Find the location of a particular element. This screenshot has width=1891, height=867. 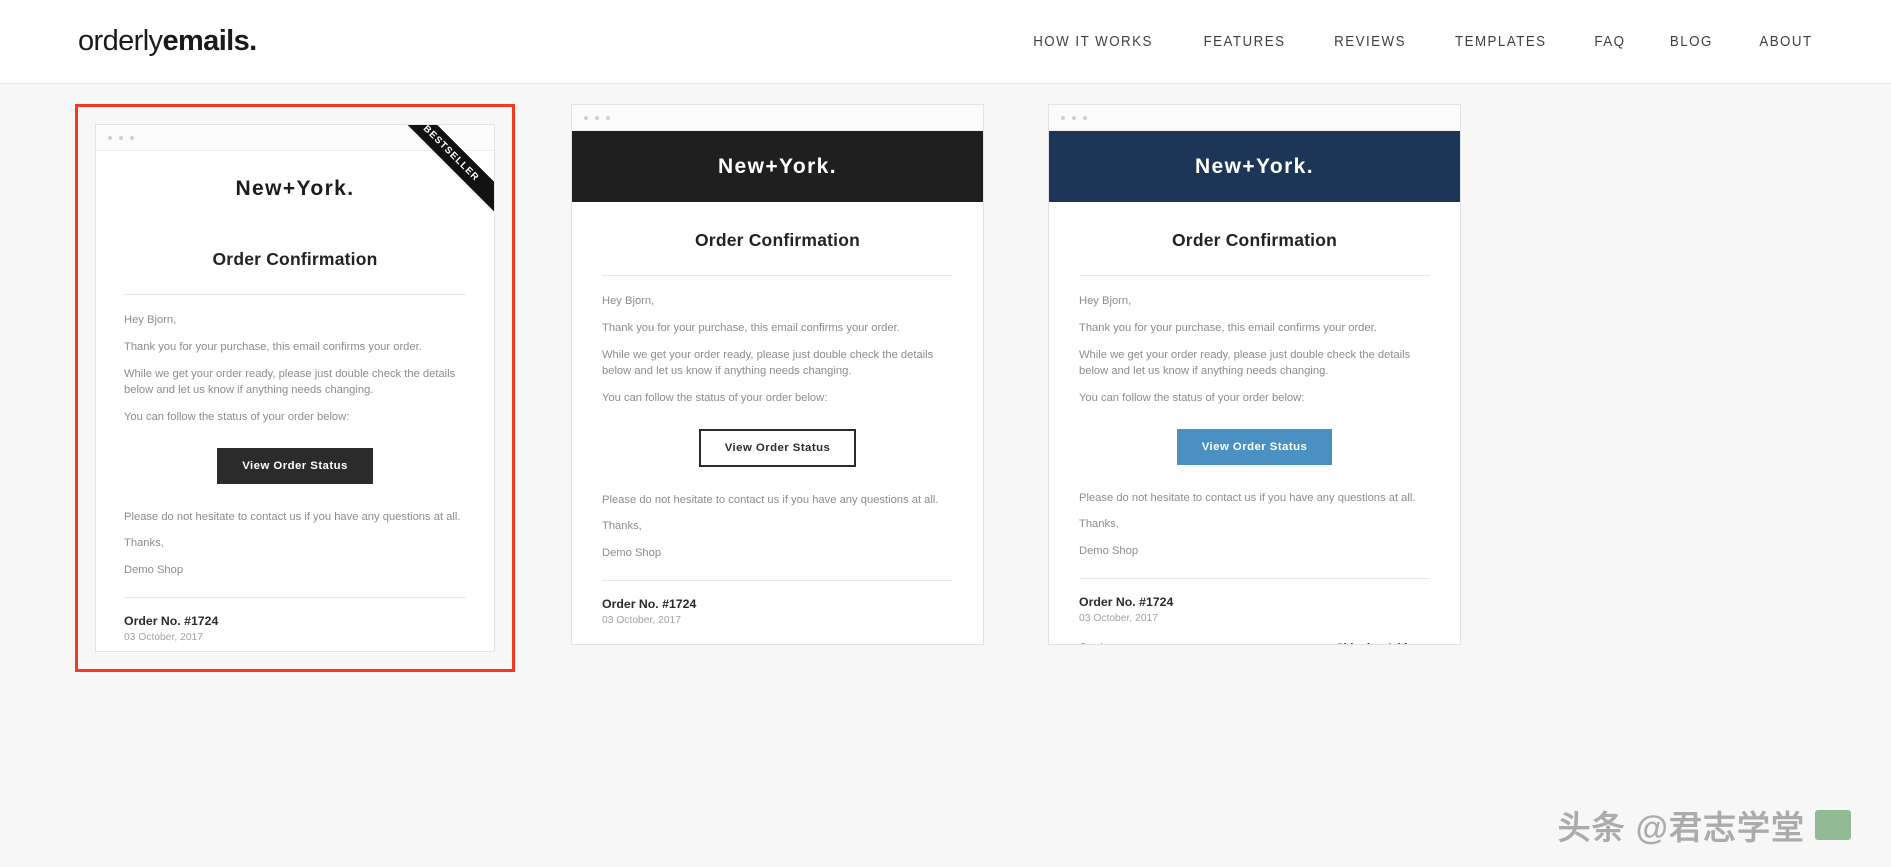

nav-item-about: ABOUT is located at coordinates (1786, 42).